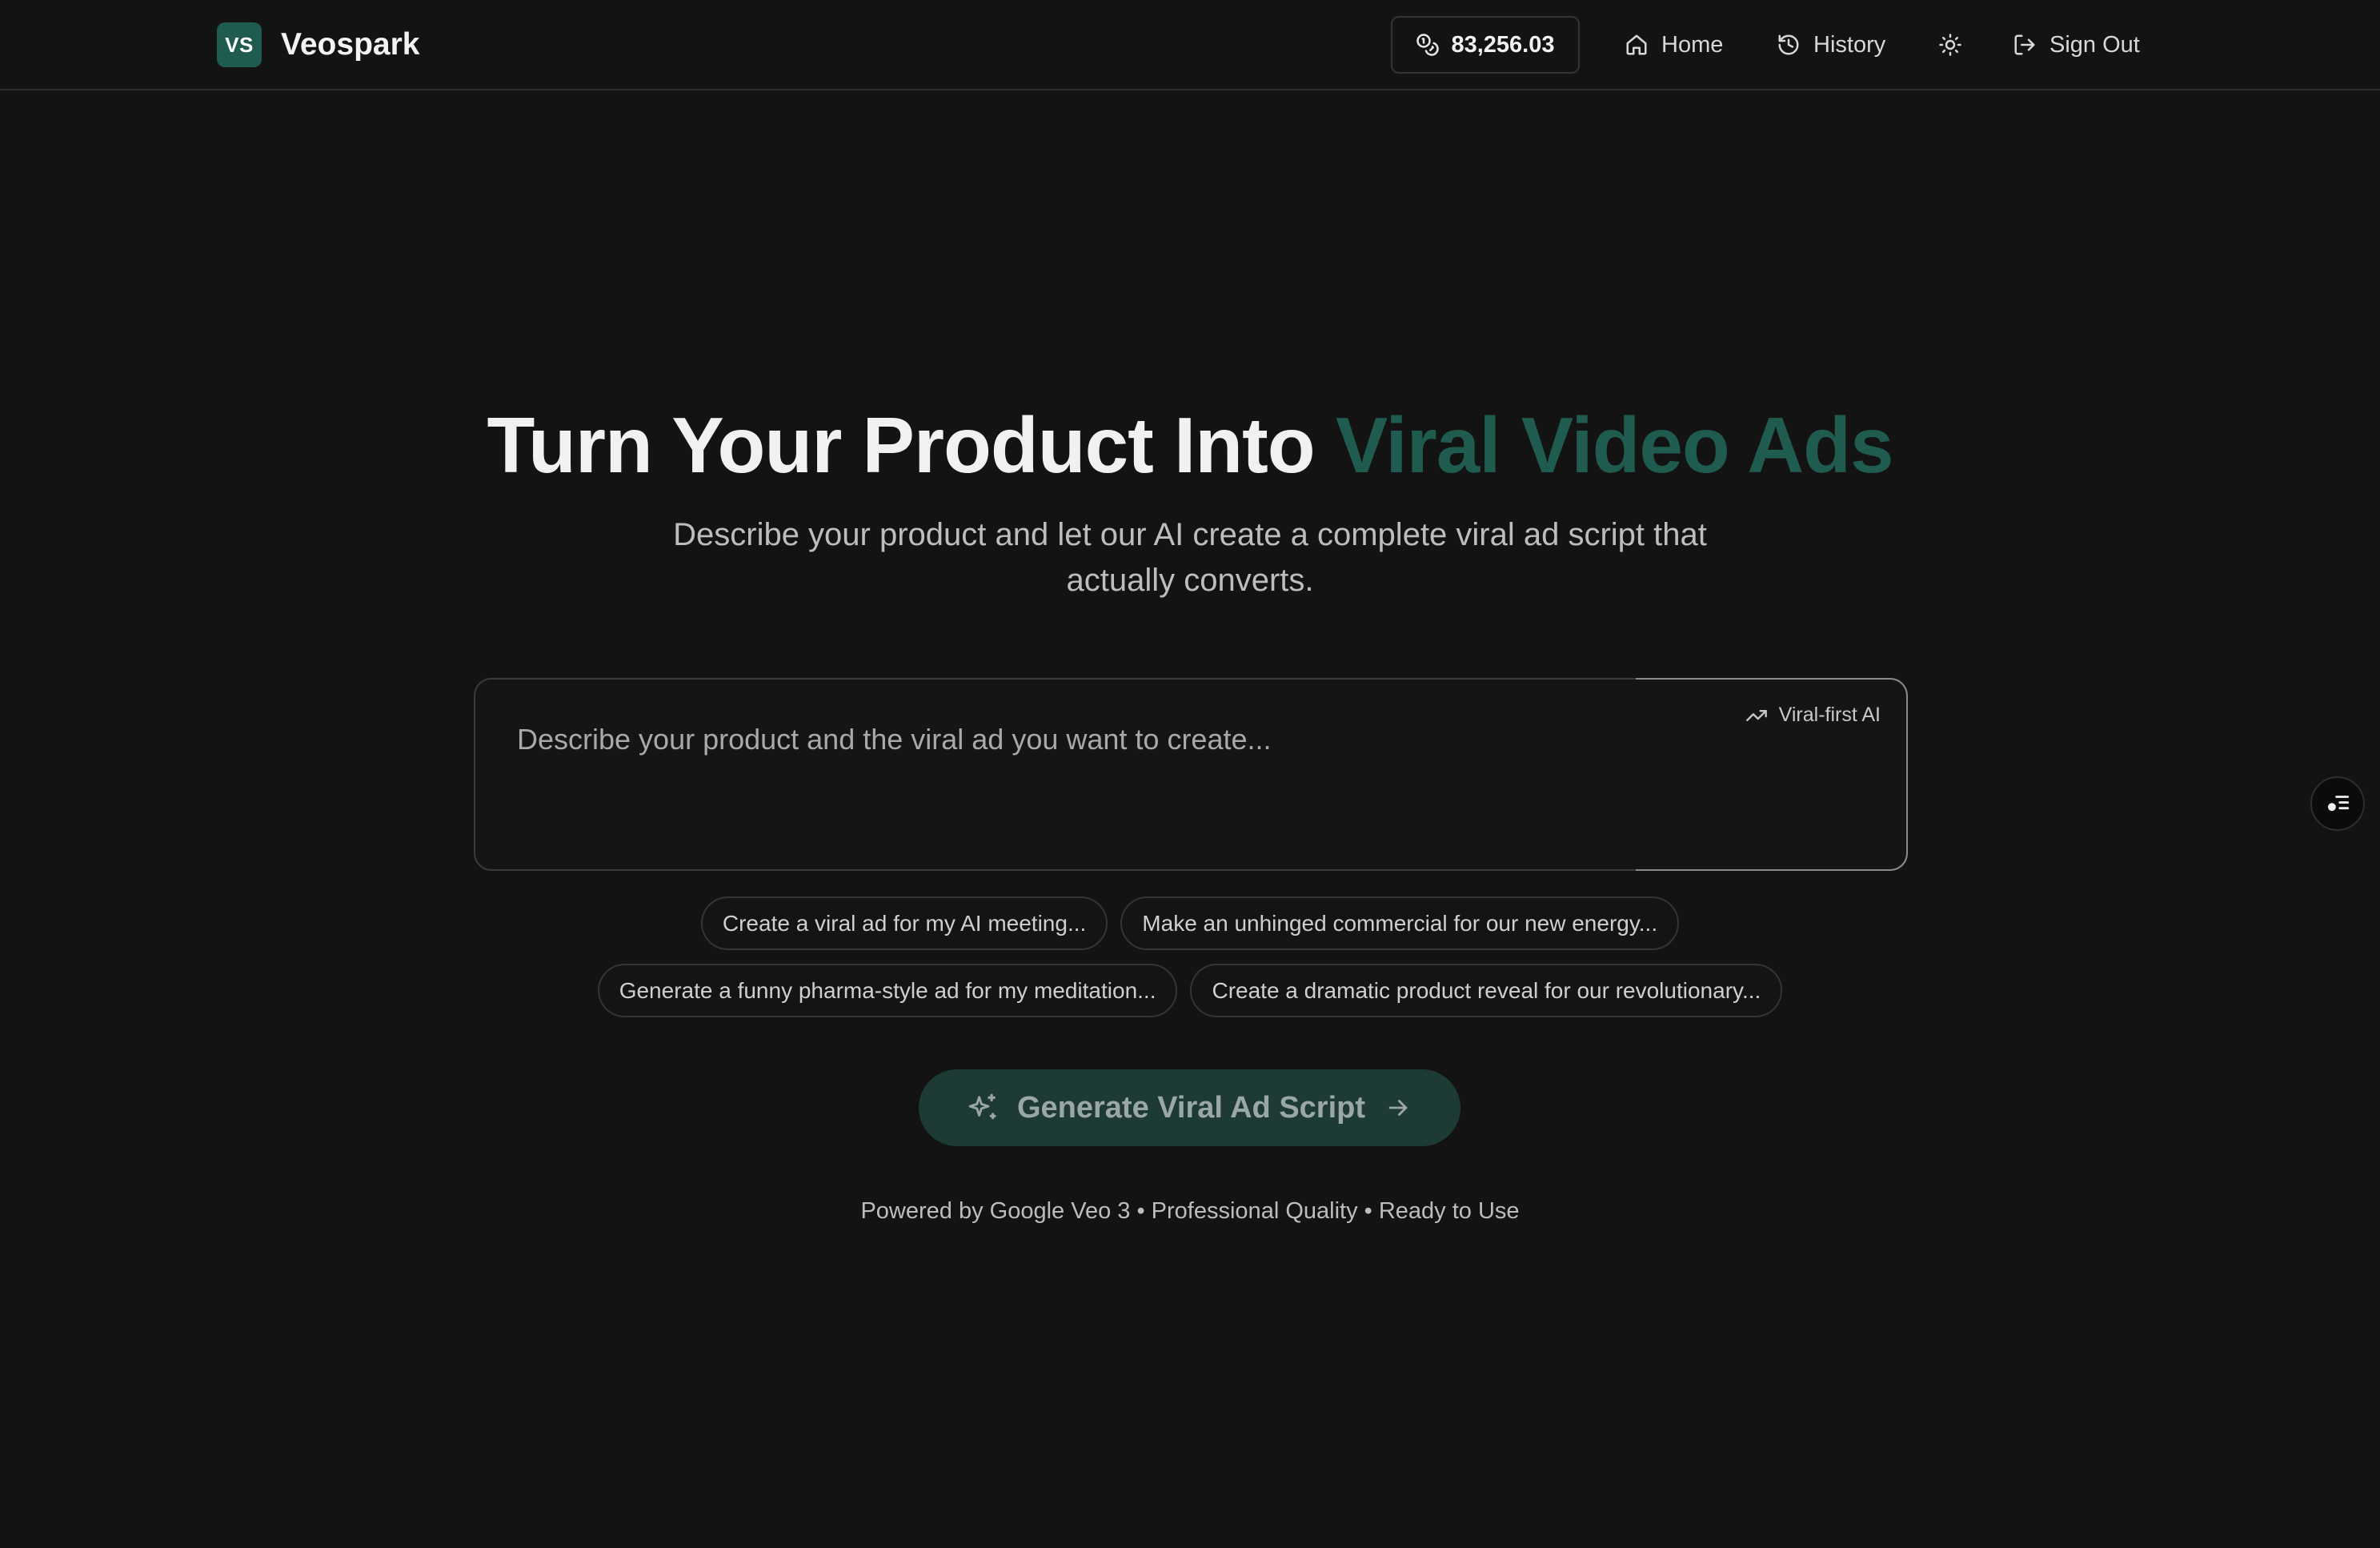 The image size is (2380, 1548). I want to click on side-panel-button, so click(2338, 803).